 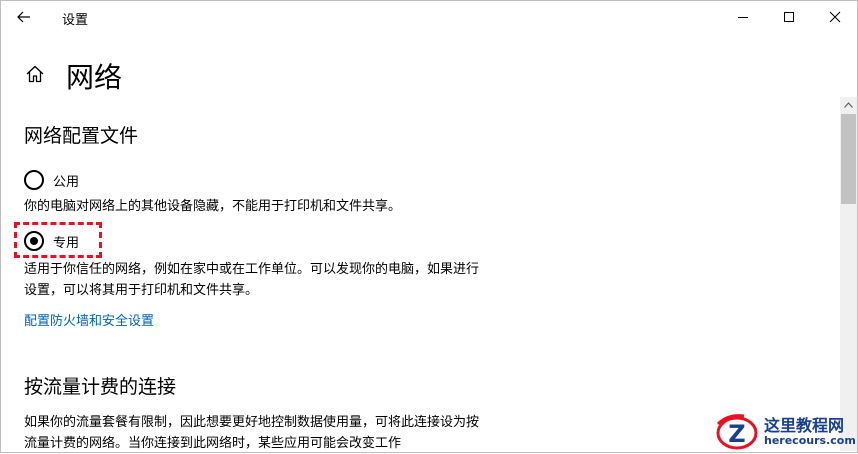 I want to click on highlight-annotation-box, so click(x=58, y=240).